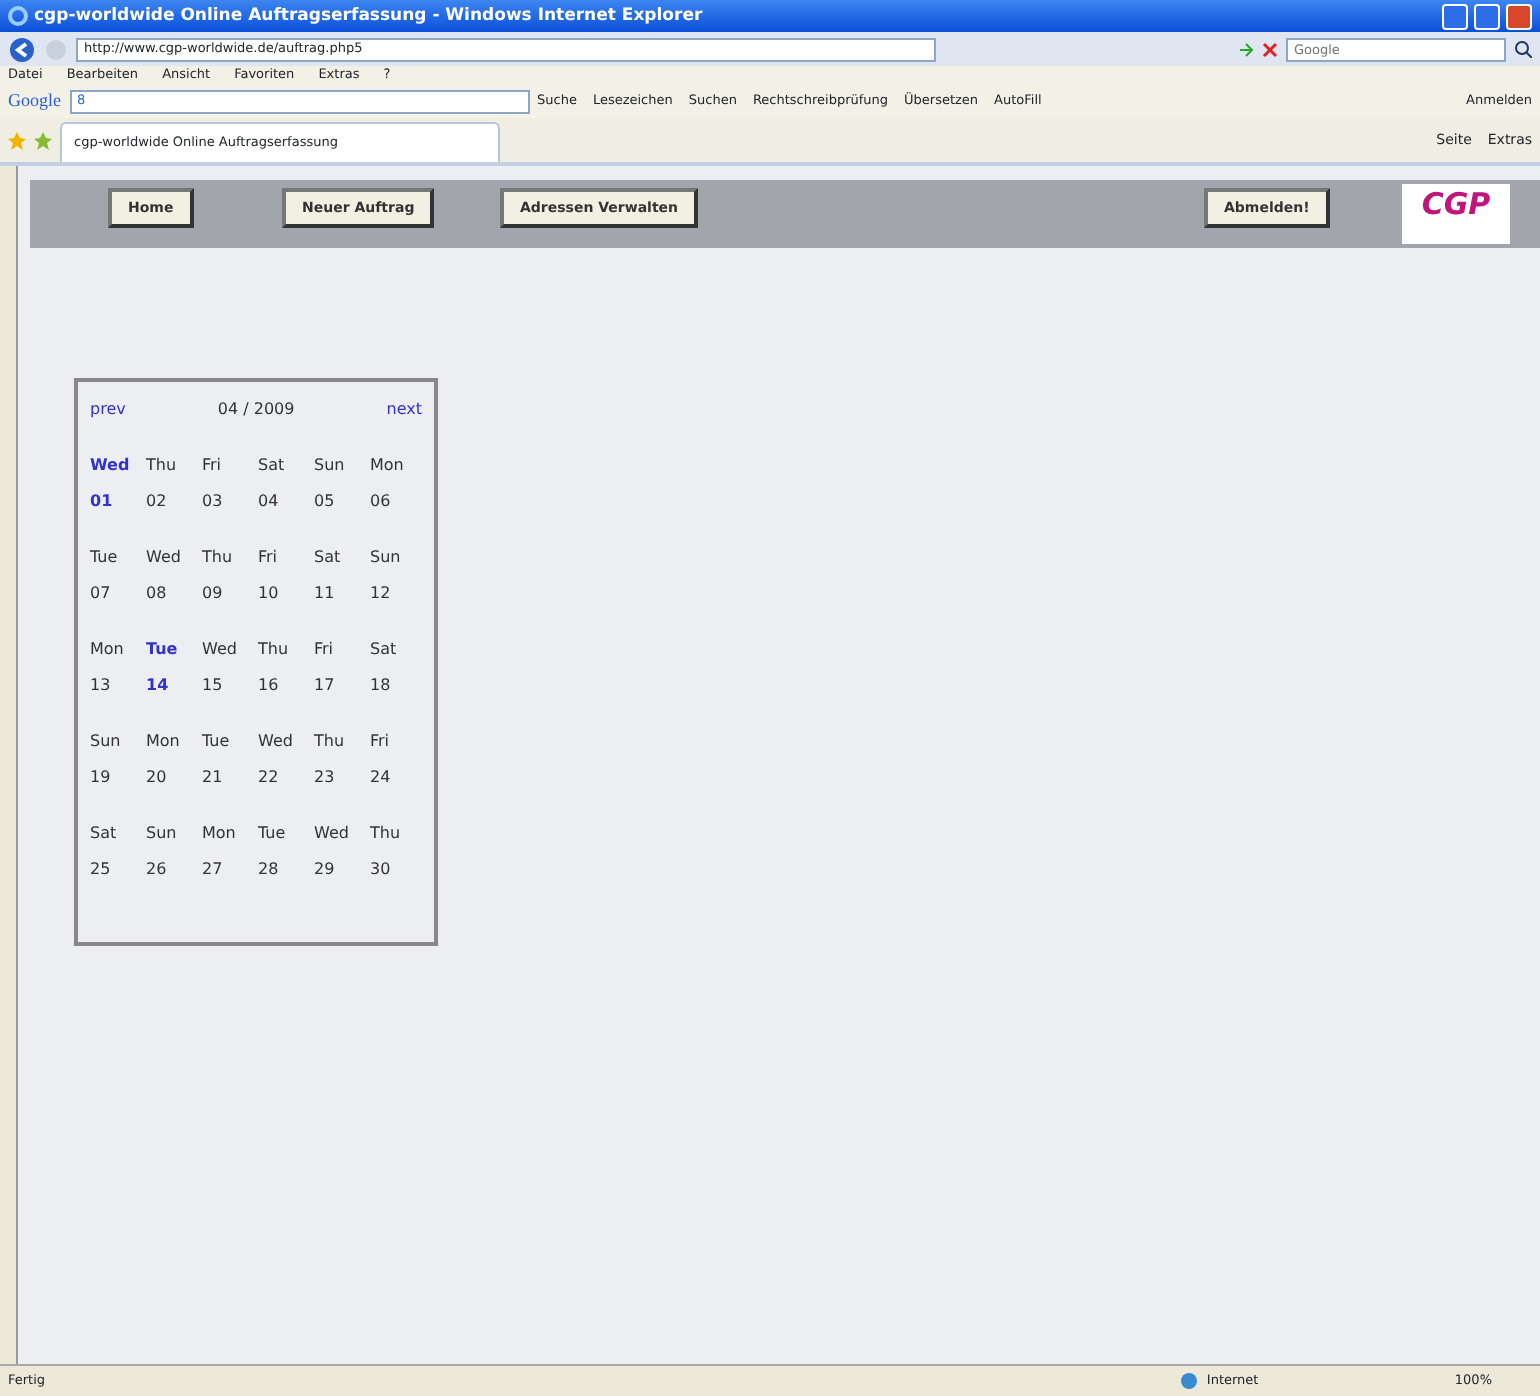 This screenshot has width=1540, height=1396. What do you see at coordinates (174, 870) in the screenshot?
I see `day-link: 26` at bounding box center [174, 870].